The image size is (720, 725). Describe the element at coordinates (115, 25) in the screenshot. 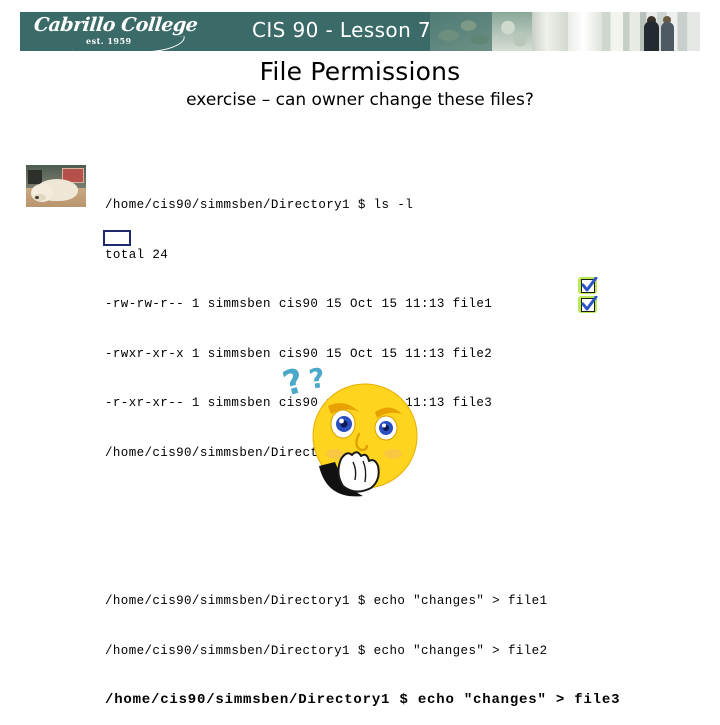

I see `logo-wordmark: Cabrillo College` at that location.